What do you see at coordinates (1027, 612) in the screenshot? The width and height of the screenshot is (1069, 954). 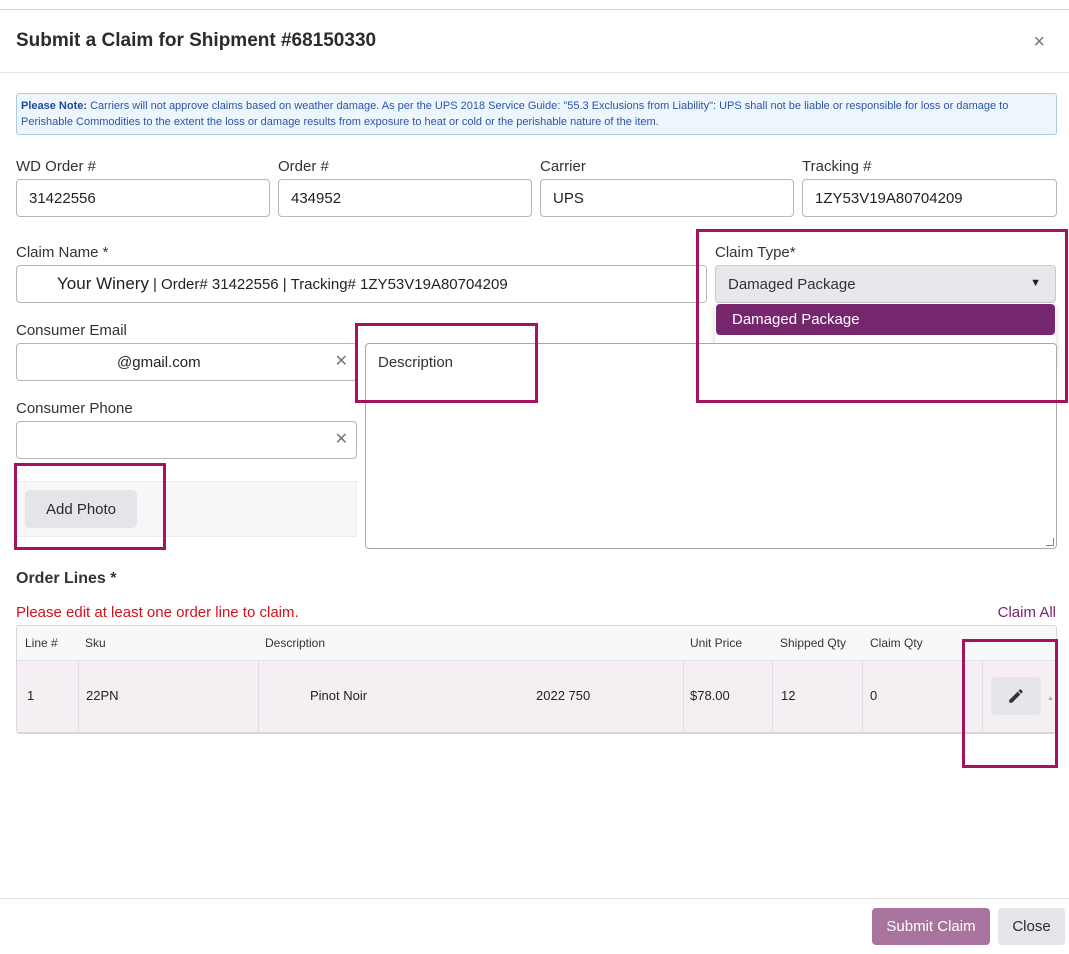 I see `claim-all-link: Claim All` at bounding box center [1027, 612].